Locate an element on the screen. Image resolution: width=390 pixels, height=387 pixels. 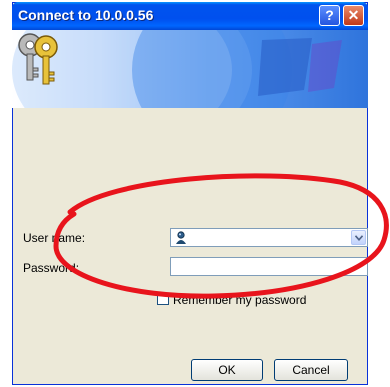
username-dropdown-button is located at coordinates (358, 237).